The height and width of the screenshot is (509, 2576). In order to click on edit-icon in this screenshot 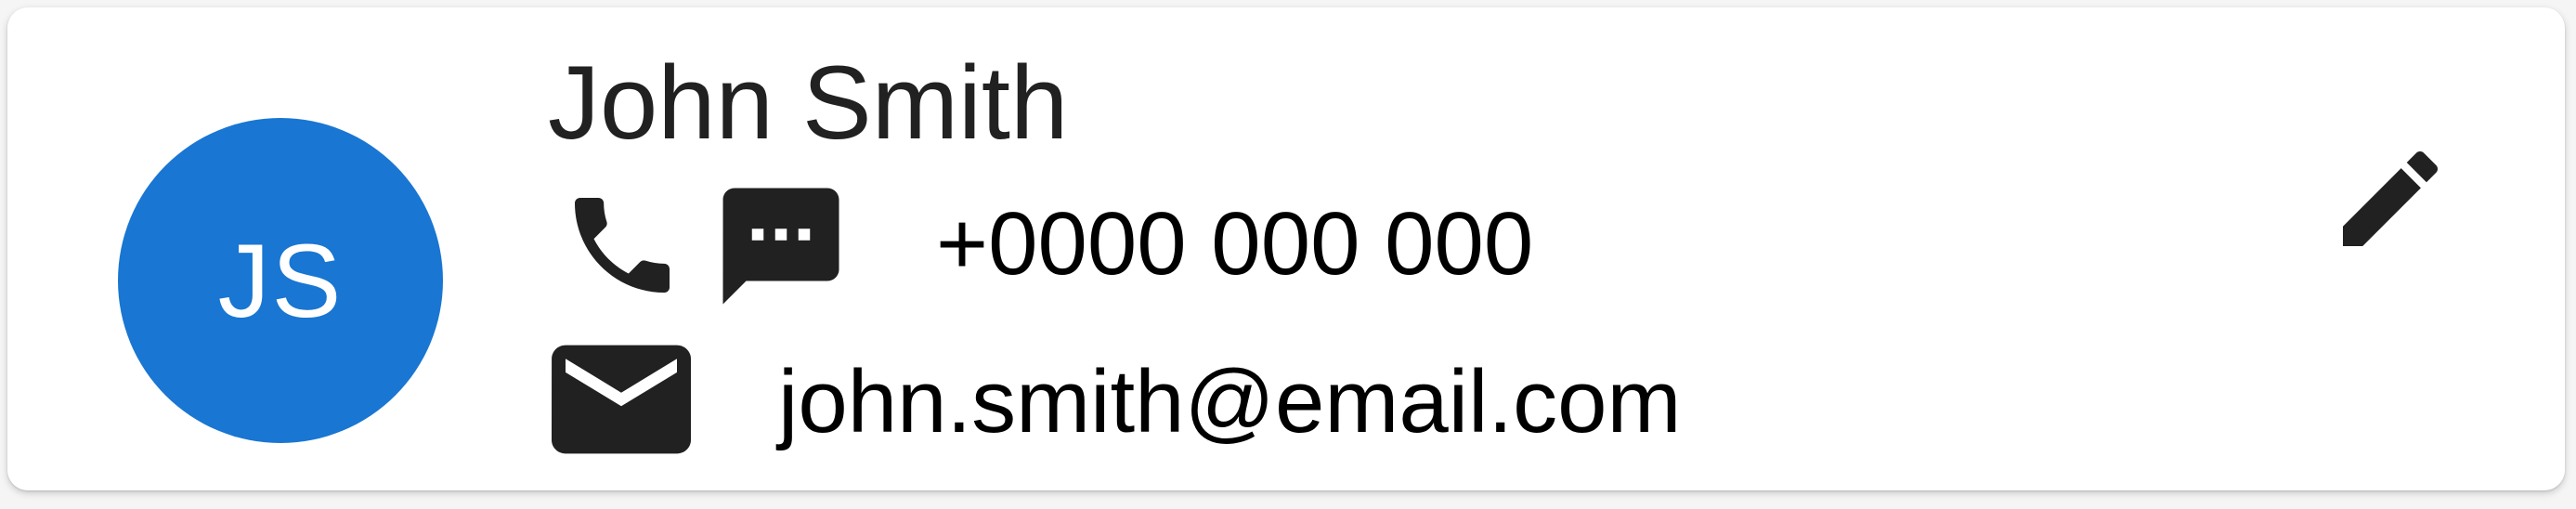, I will do `click(2390, 199)`.